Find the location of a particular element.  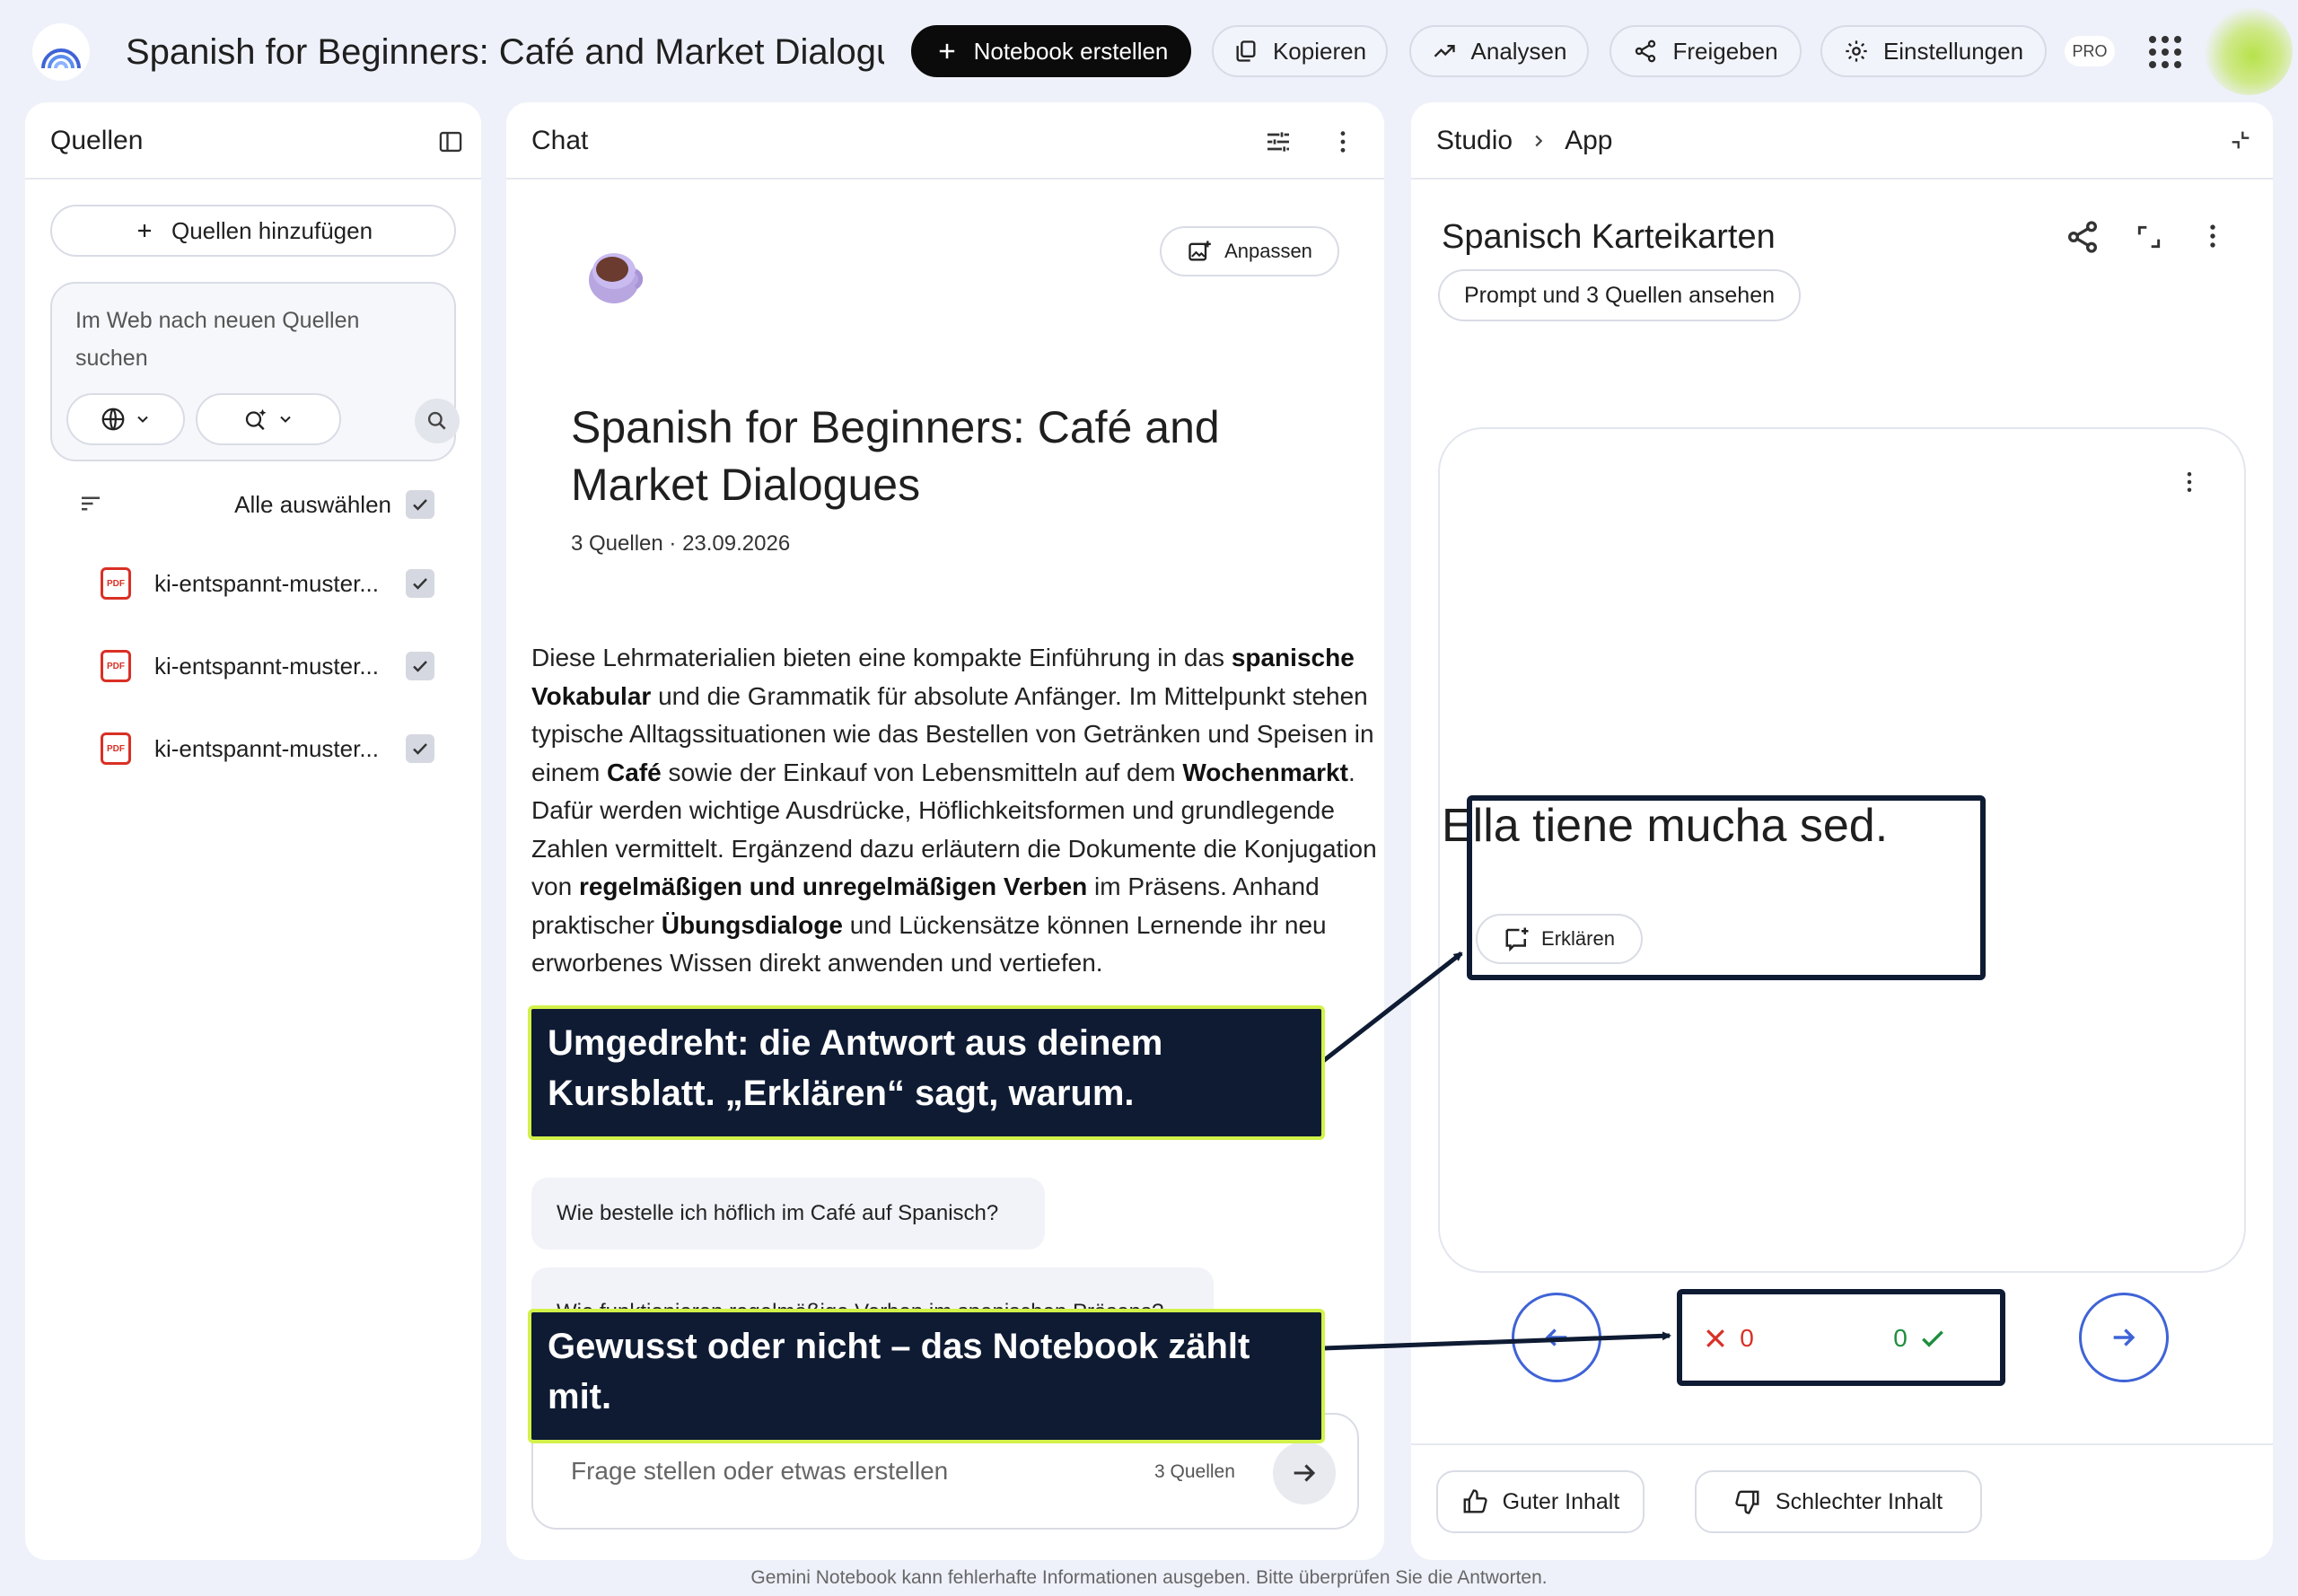

web-search-submit-button is located at coordinates (437, 421).